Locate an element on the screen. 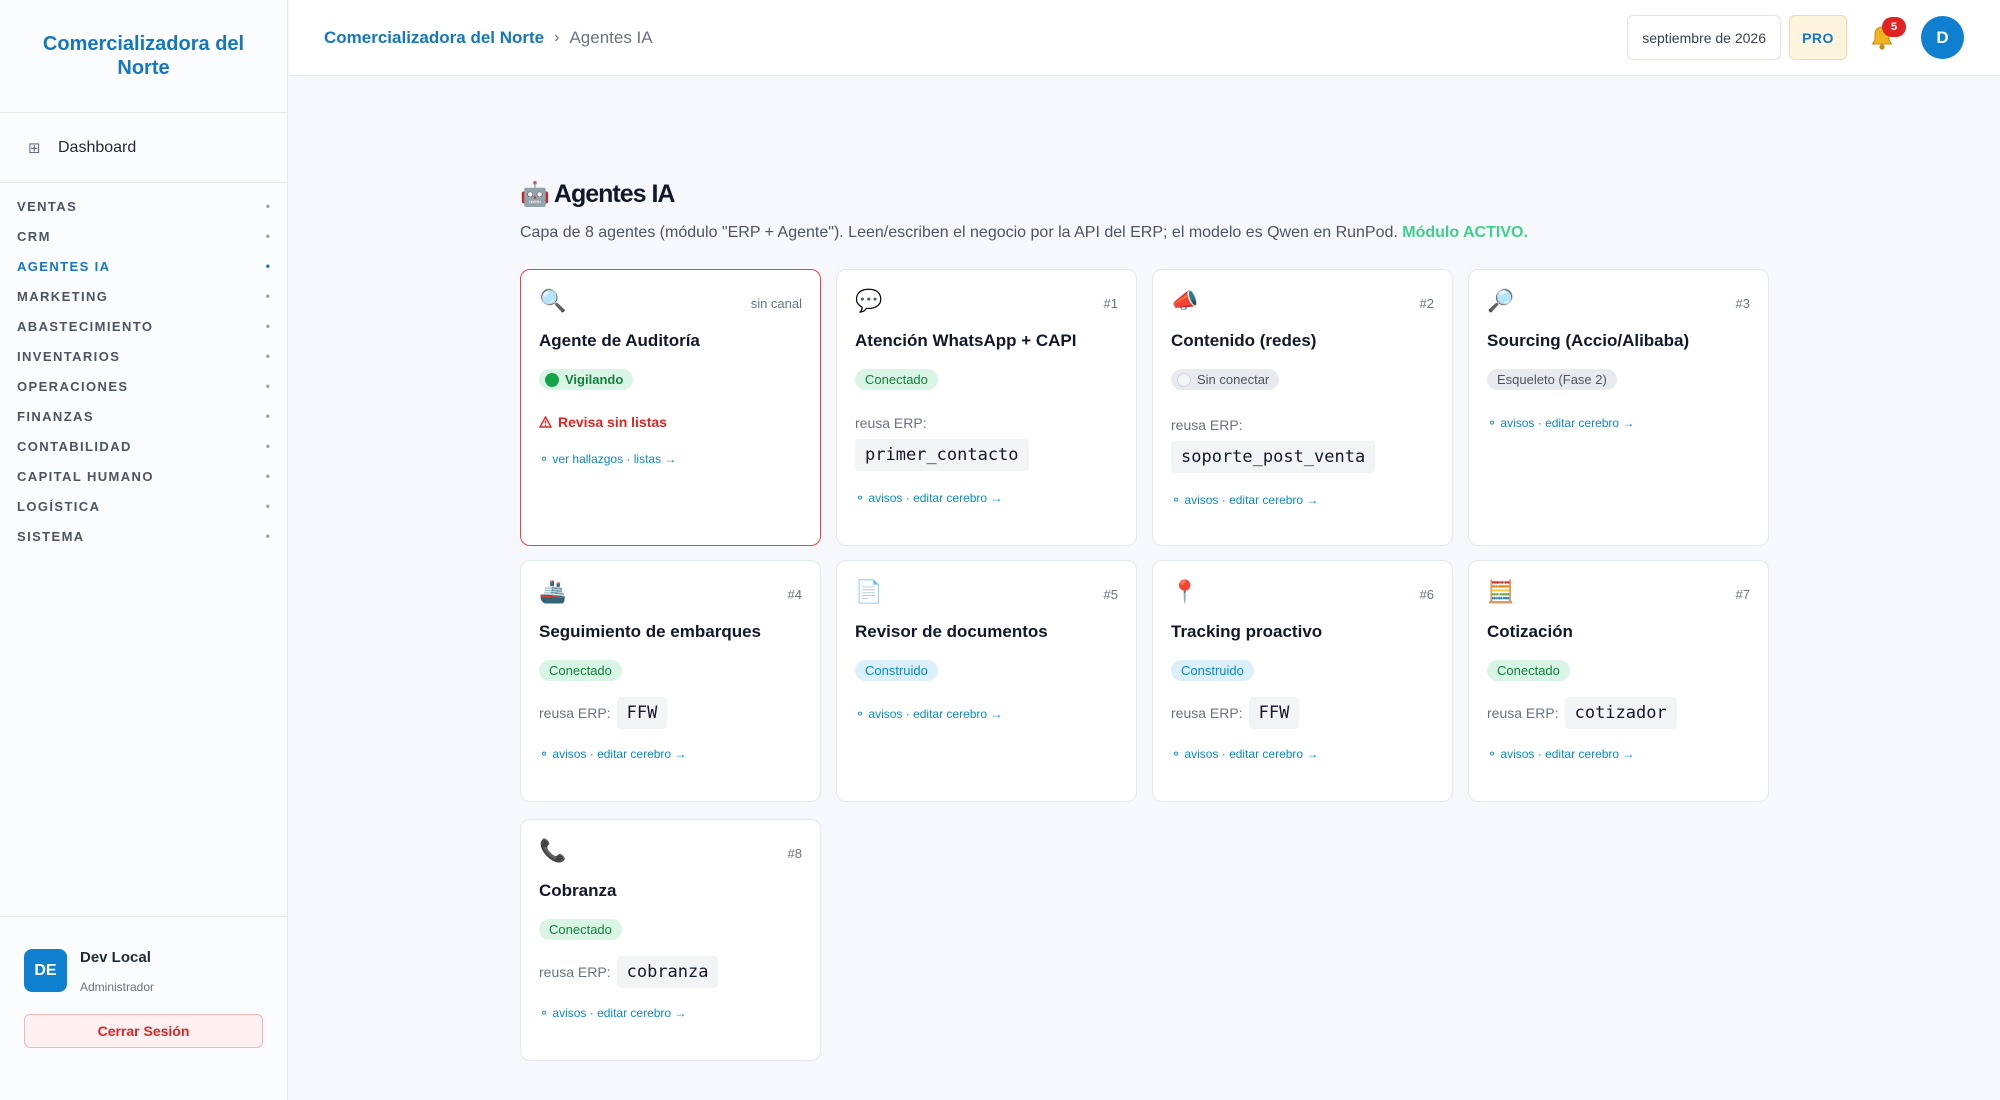  brand-logo: Comercializadora del Norte is located at coordinates (143, 56).